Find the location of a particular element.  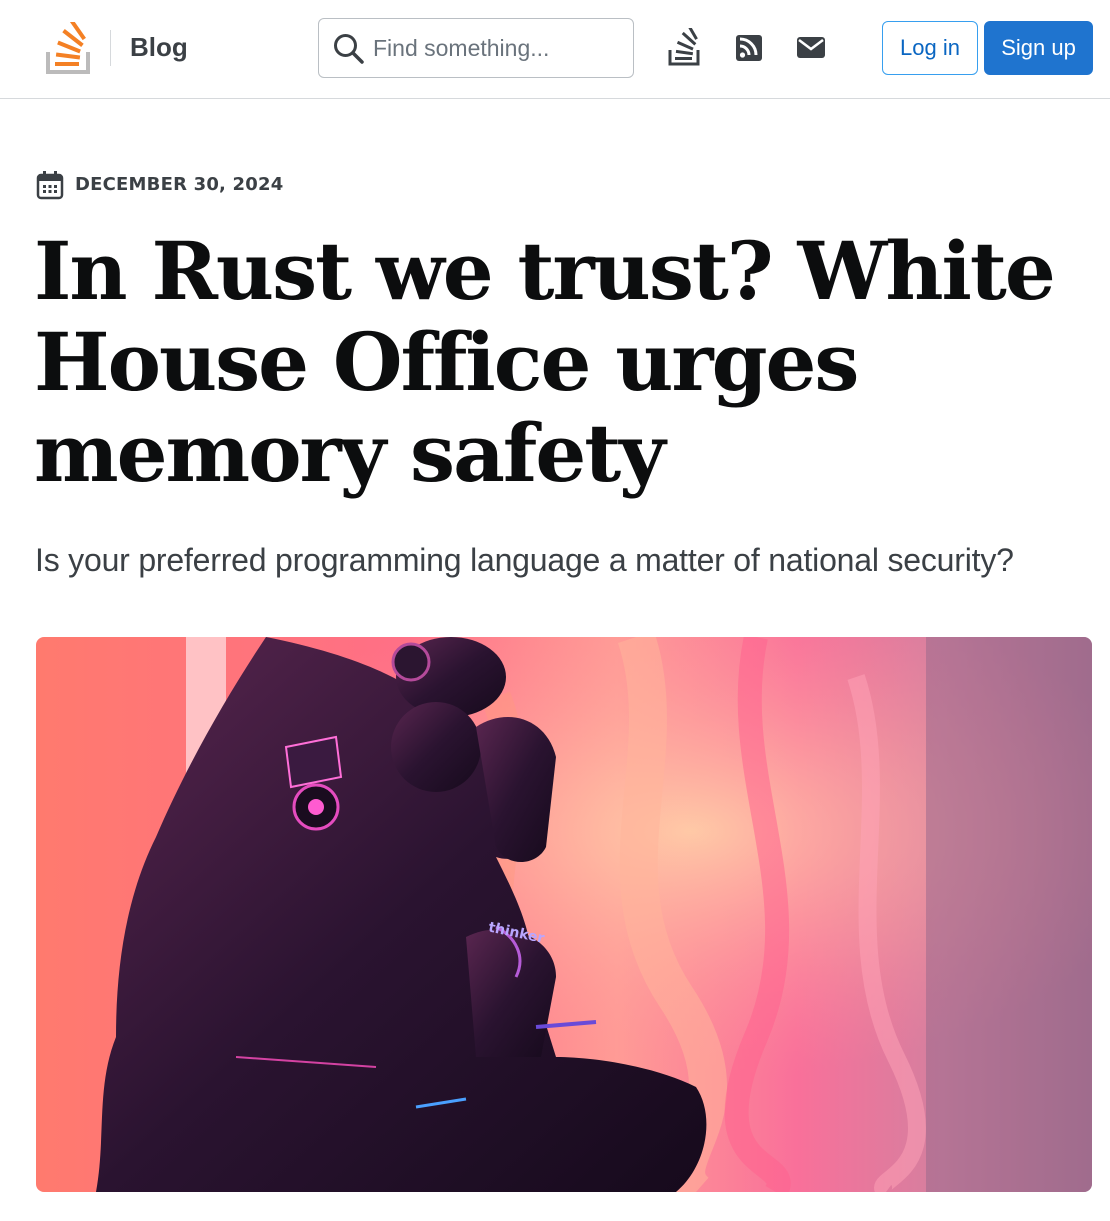

logo-divider is located at coordinates (110, 48).